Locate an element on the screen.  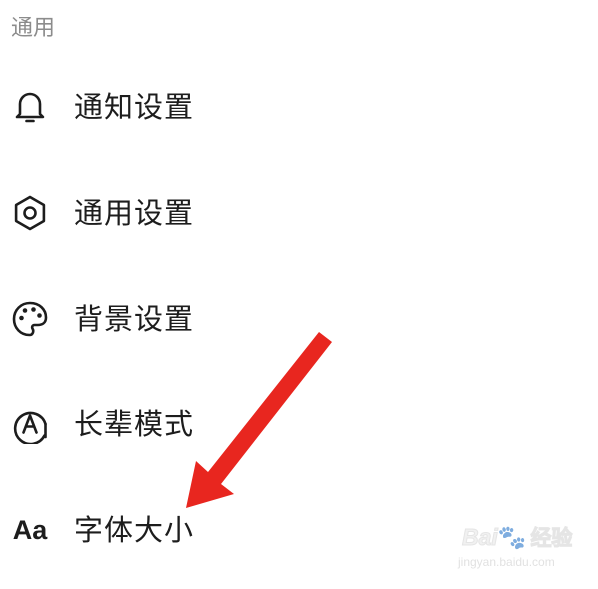
menu-item-label: 字体大小 is located at coordinates (134, 530).